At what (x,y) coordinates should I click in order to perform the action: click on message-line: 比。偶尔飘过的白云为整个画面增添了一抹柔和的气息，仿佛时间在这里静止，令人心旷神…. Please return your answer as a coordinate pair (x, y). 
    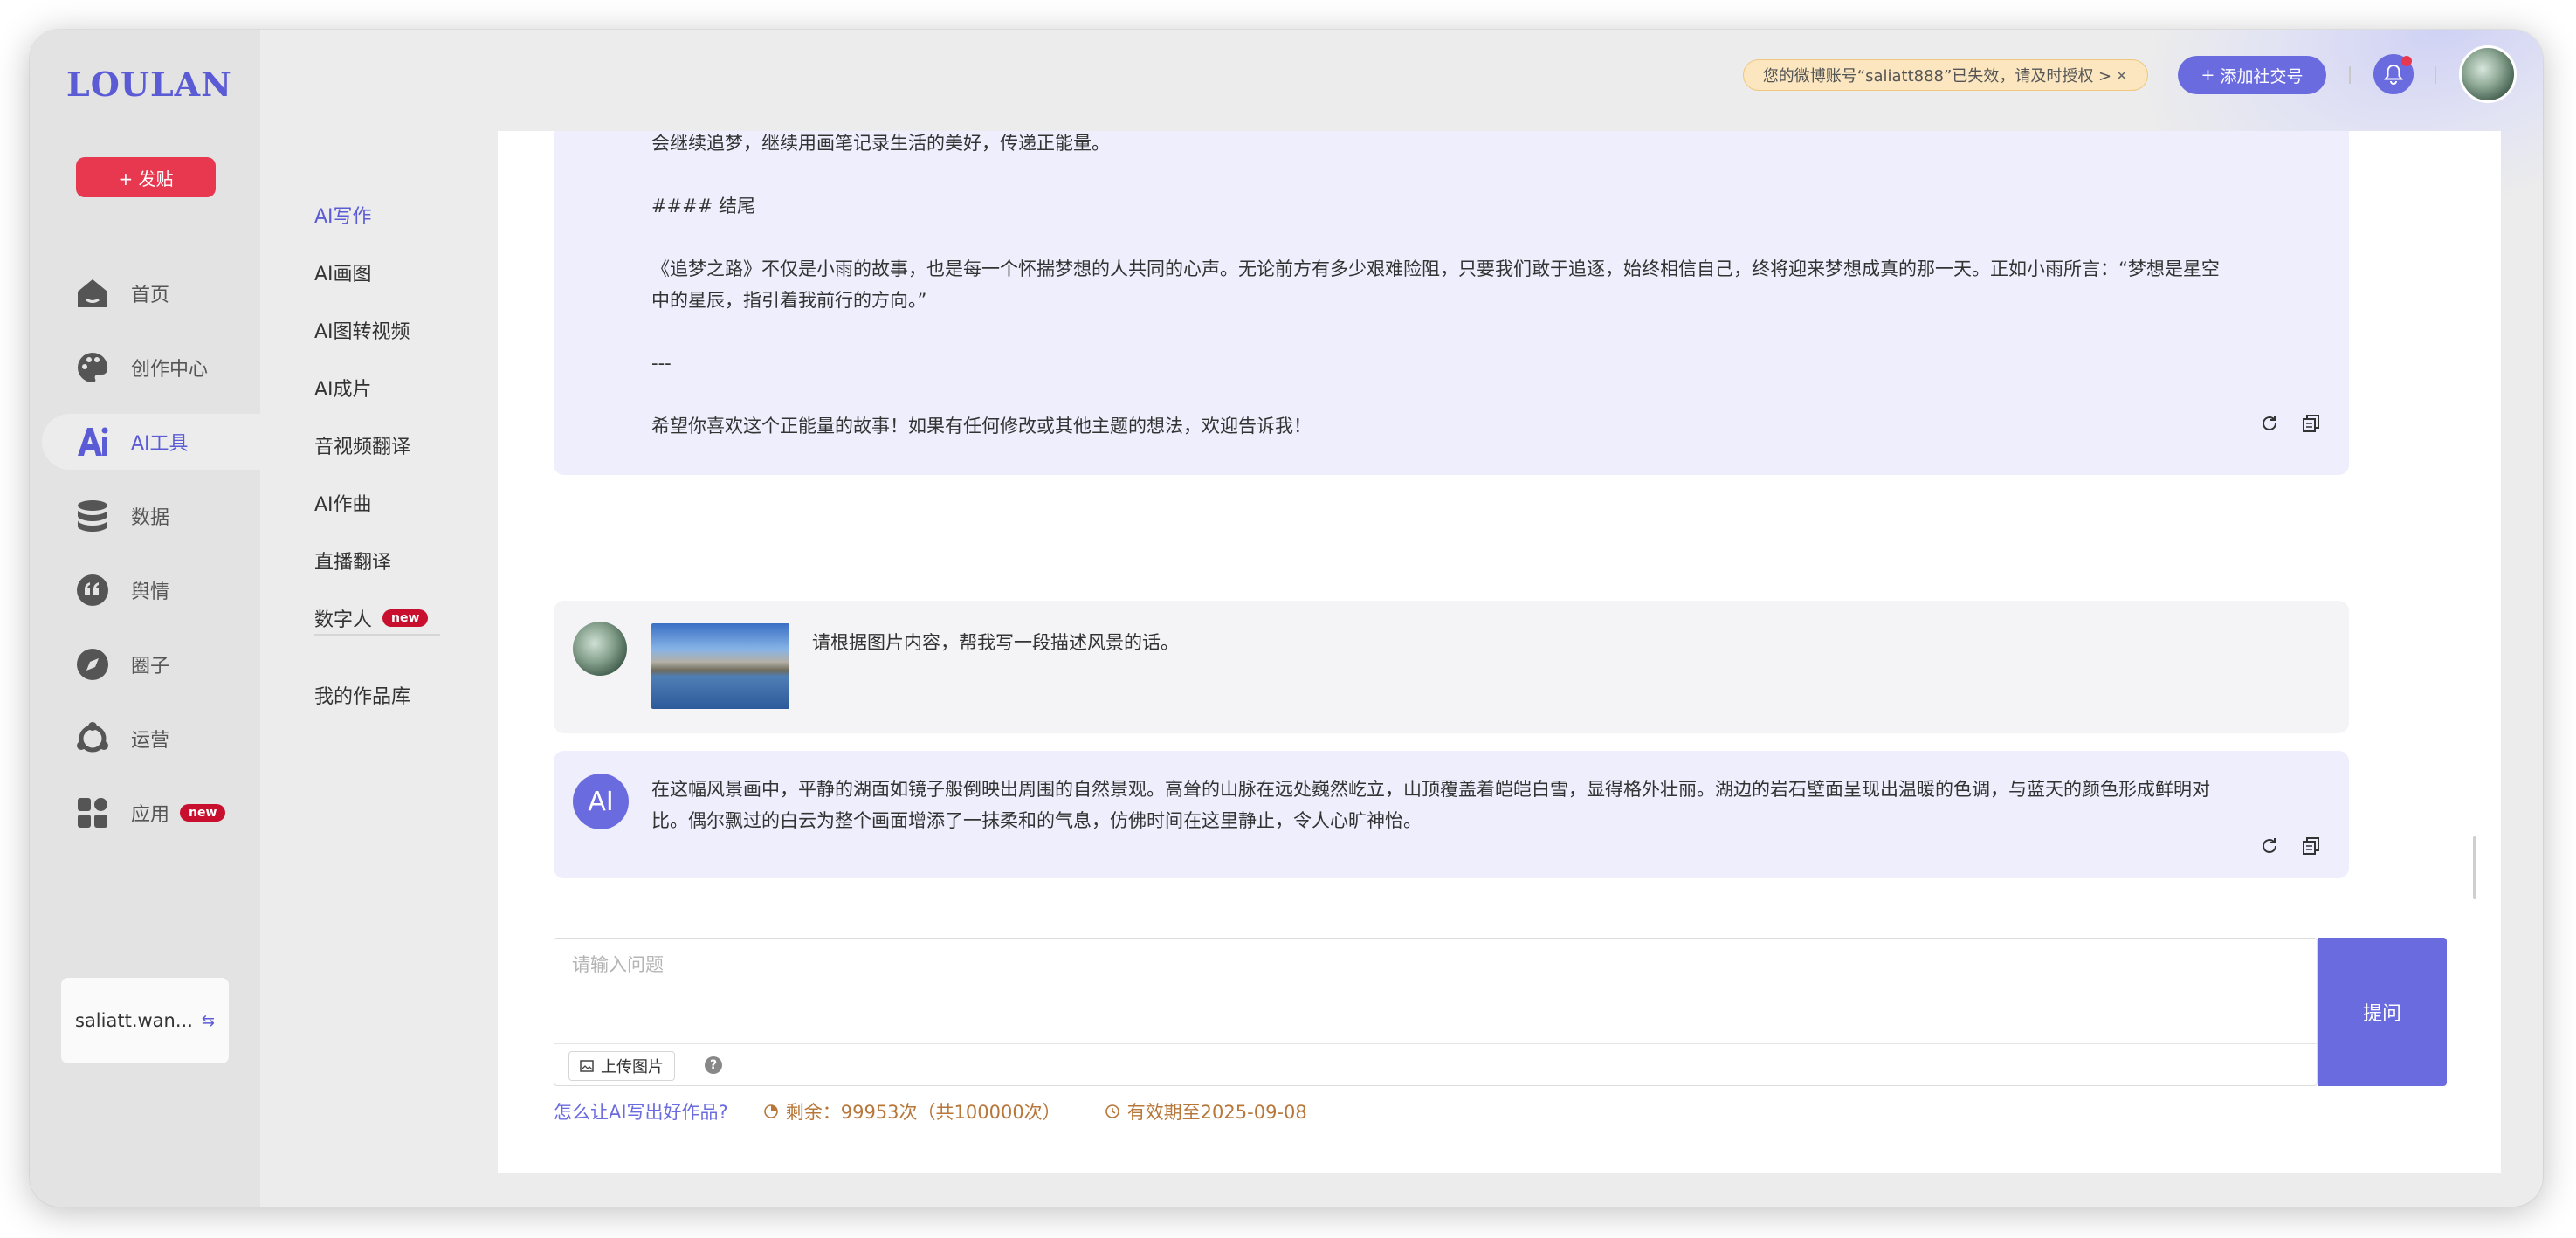
    Looking at the image, I should click on (1036, 820).